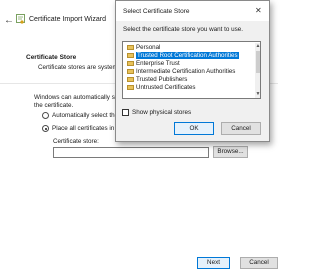 This screenshot has width=320, height=274. I want to click on section-title: Certificate Store, so click(51, 57).